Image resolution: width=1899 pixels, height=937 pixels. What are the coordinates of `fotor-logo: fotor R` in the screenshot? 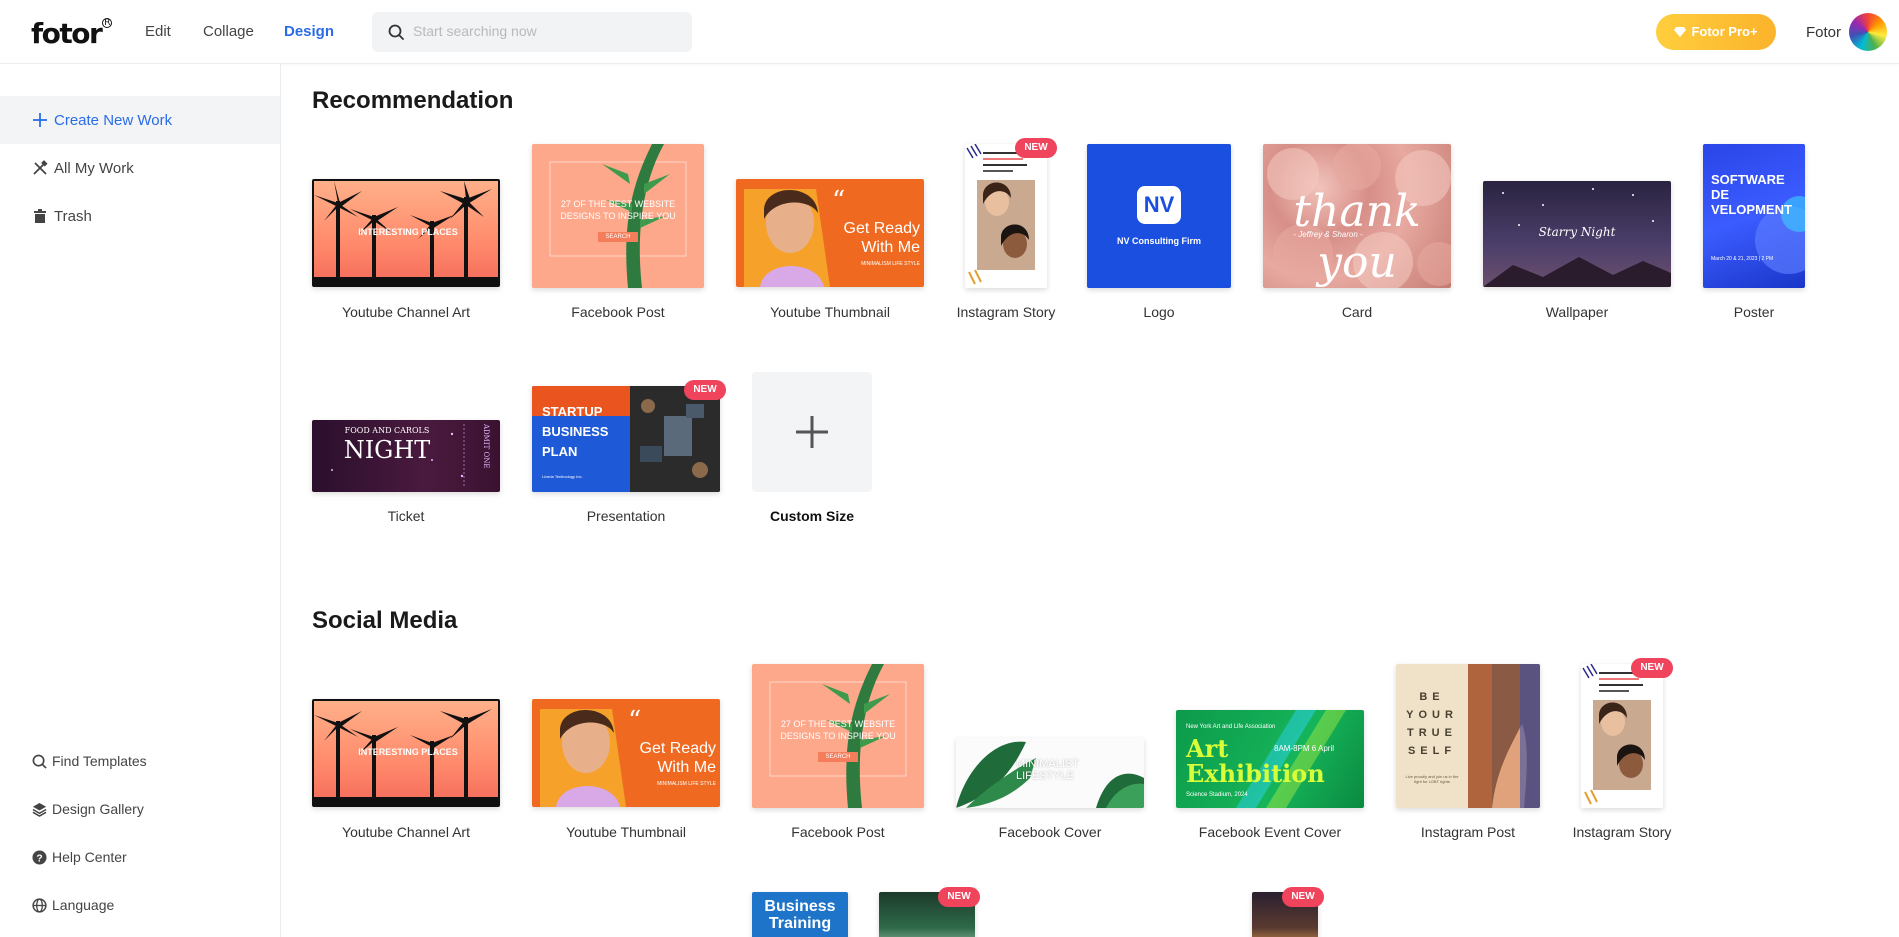 It's located at (72, 33).